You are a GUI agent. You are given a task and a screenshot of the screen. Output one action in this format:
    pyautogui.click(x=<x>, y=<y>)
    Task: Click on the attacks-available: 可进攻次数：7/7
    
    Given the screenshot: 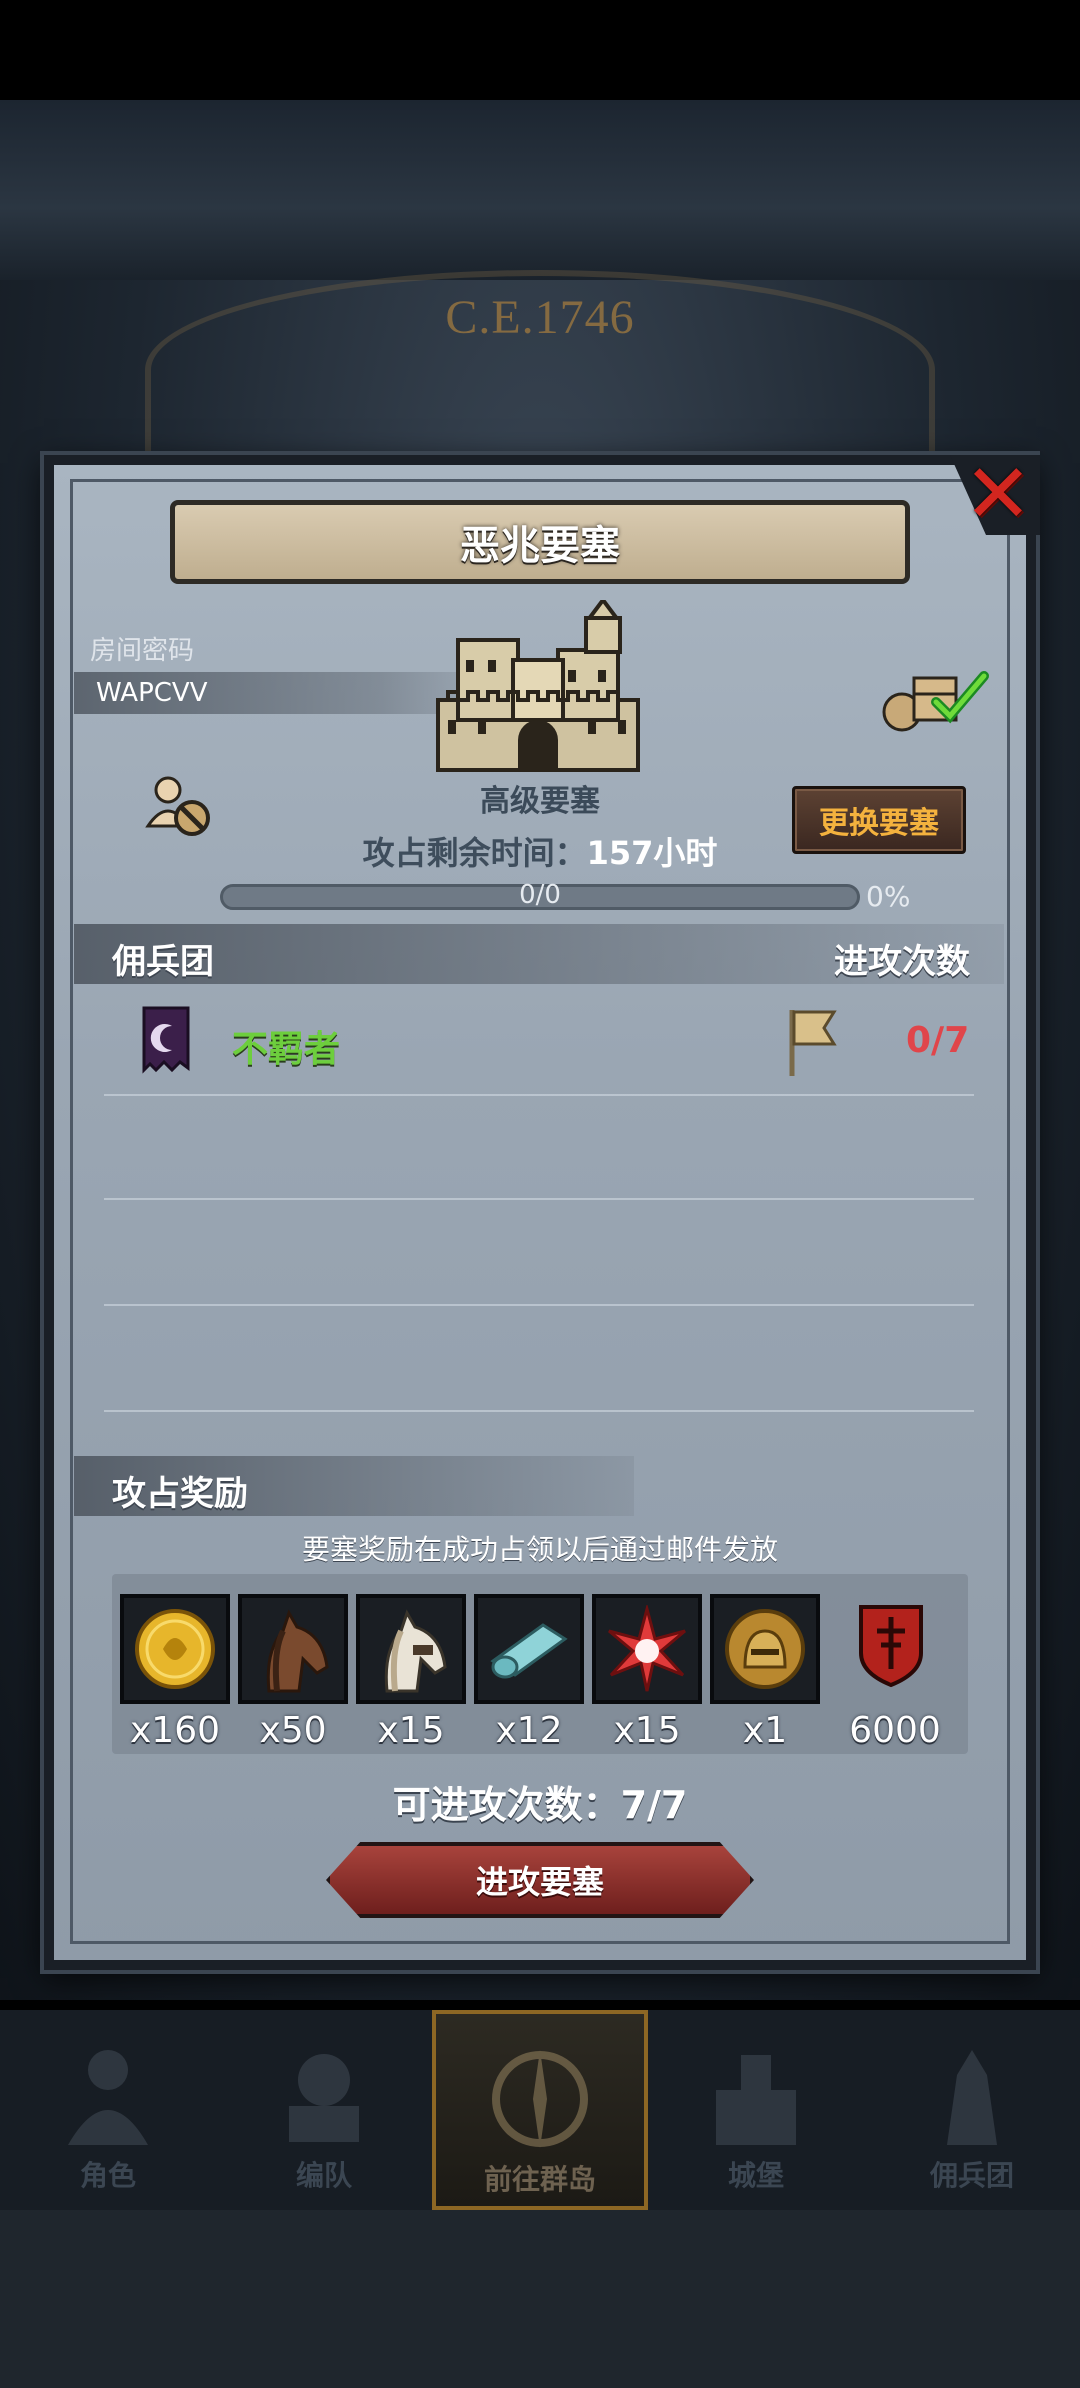 What is the action you would take?
    pyautogui.click(x=540, y=1805)
    